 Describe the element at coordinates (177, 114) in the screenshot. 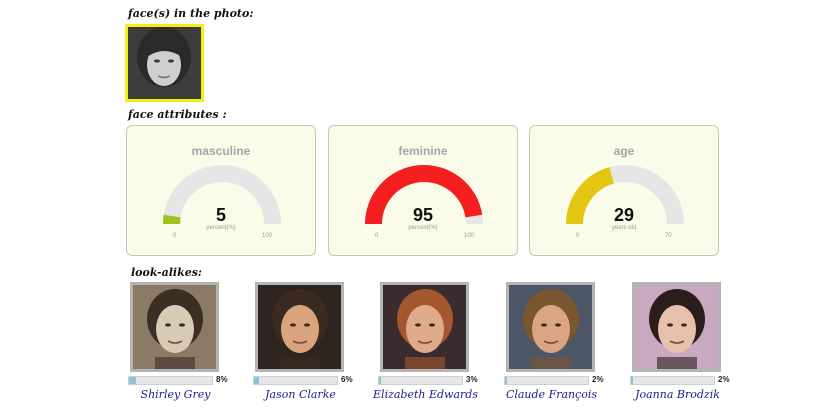

I see `attributes-heading: face attributes :` at that location.